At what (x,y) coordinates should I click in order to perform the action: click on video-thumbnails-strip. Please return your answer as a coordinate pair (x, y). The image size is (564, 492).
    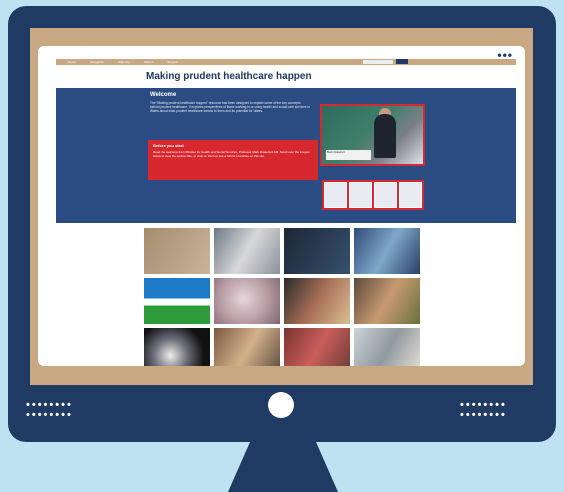
    Looking at the image, I should click on (373, 195).